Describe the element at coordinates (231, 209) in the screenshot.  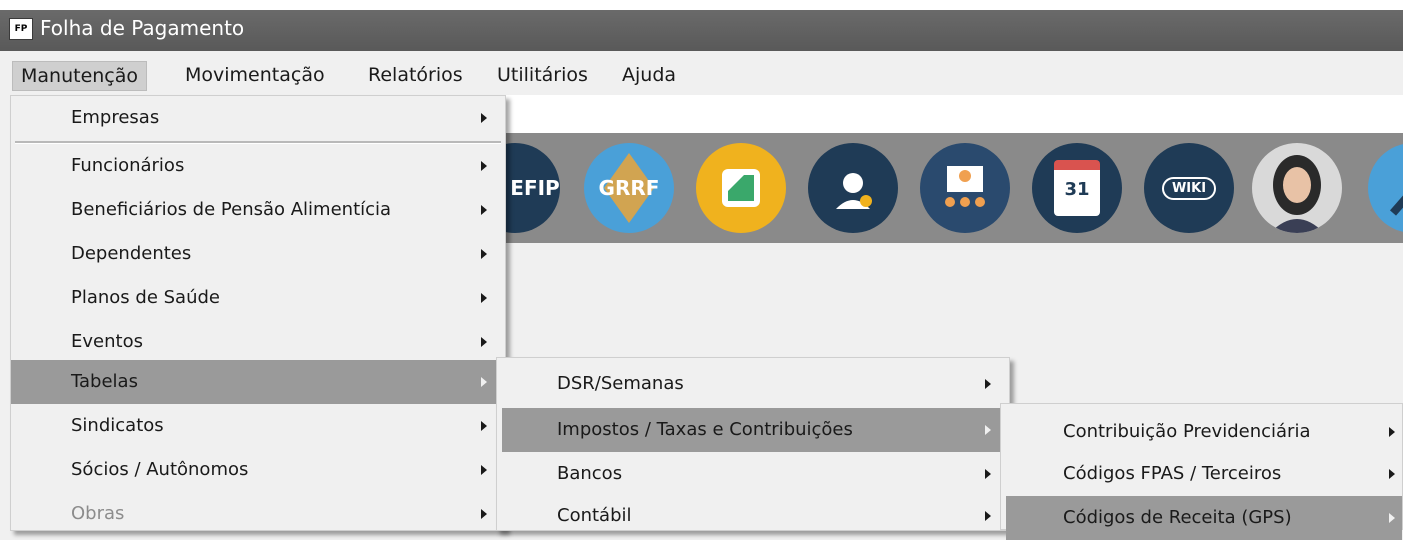
I see `menu-item-label: Beneficiários de Pensão Alimentícia` at that location.